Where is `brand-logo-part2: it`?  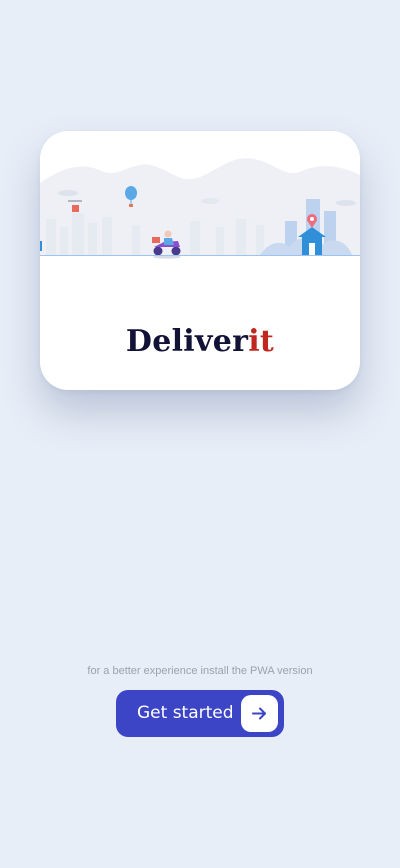
brand-logo-part2: it is located at coordinates (261, 341).